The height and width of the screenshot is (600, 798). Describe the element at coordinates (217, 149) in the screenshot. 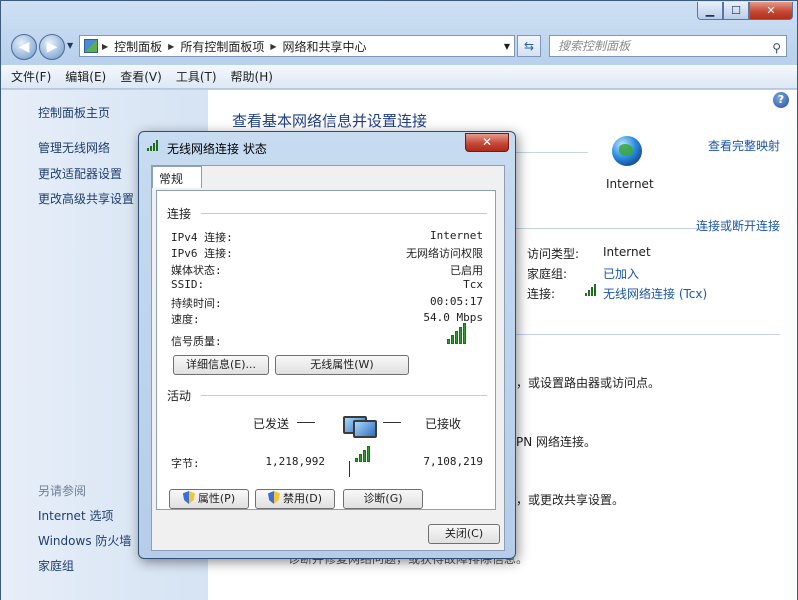

I see `dialog-title: 无线网络连接 状态` at that location.